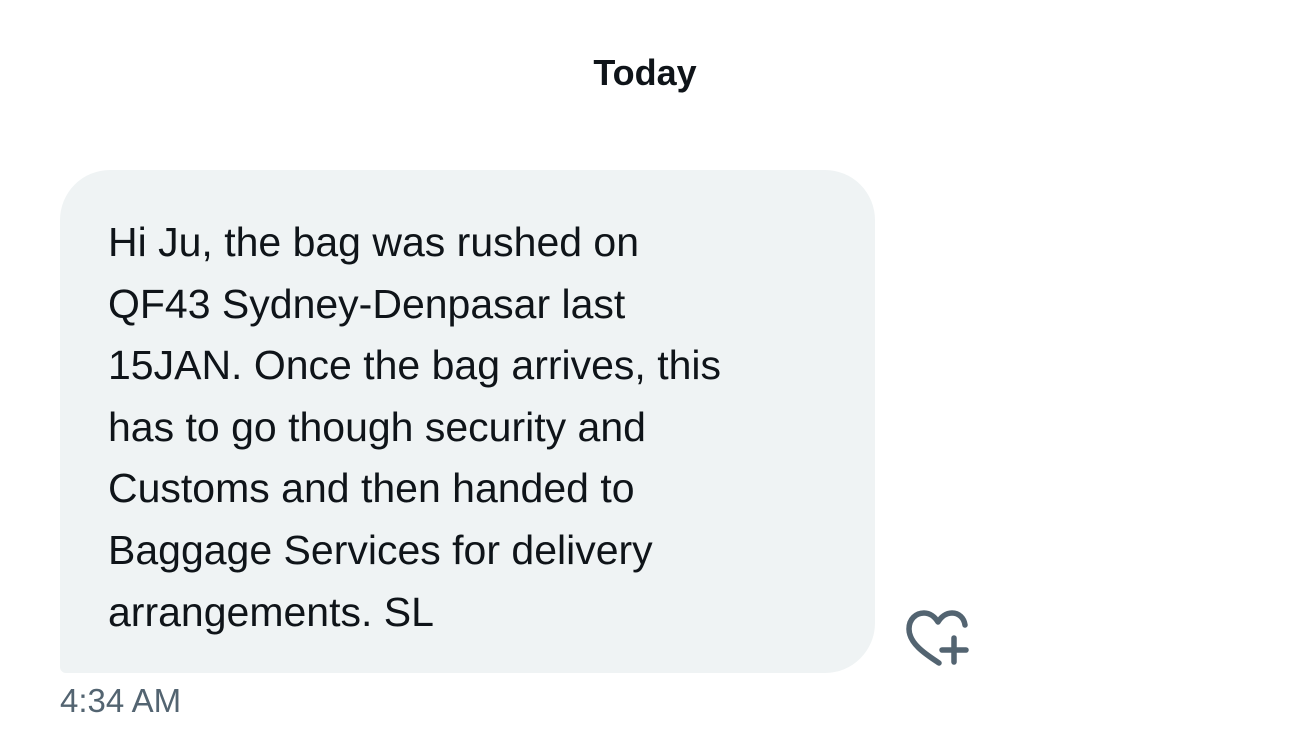 This screenshot has height=751, width=1290. Describe the element at coordinates (377, 426) in the screenshot. I see `message-text-line: has to go though security and` at that location.